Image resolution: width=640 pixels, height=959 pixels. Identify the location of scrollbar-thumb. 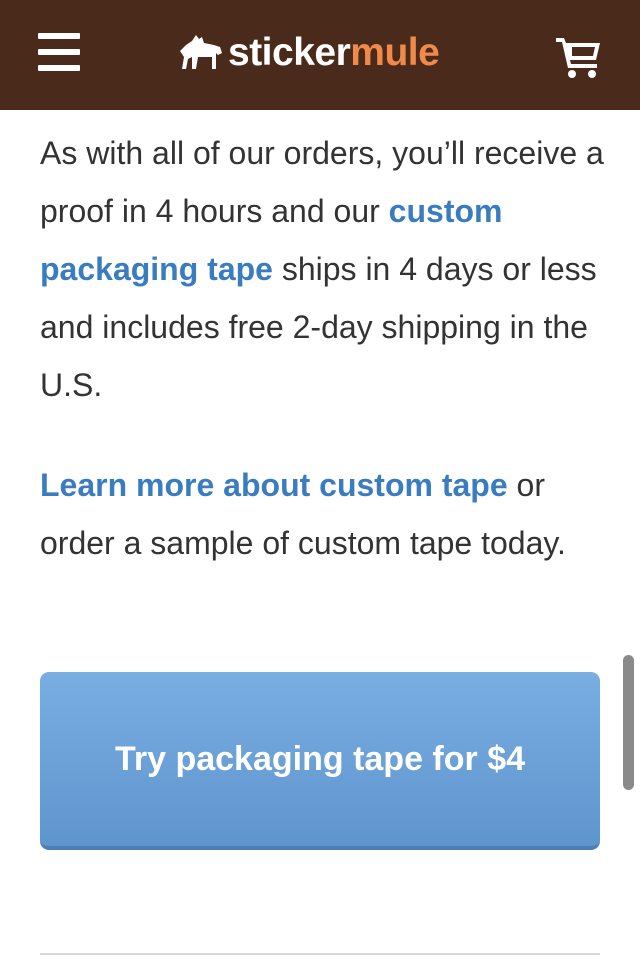
(628, 722).